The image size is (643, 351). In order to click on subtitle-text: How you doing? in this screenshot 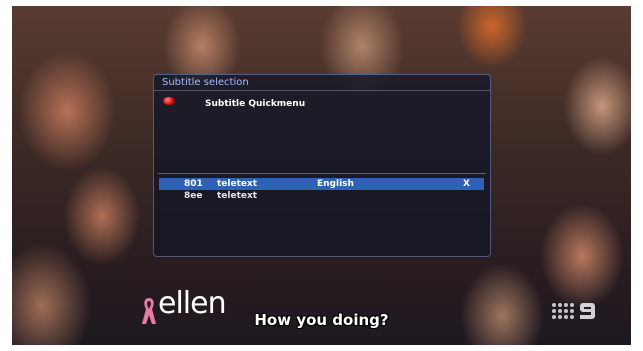, I will do `click(321, 320)`.